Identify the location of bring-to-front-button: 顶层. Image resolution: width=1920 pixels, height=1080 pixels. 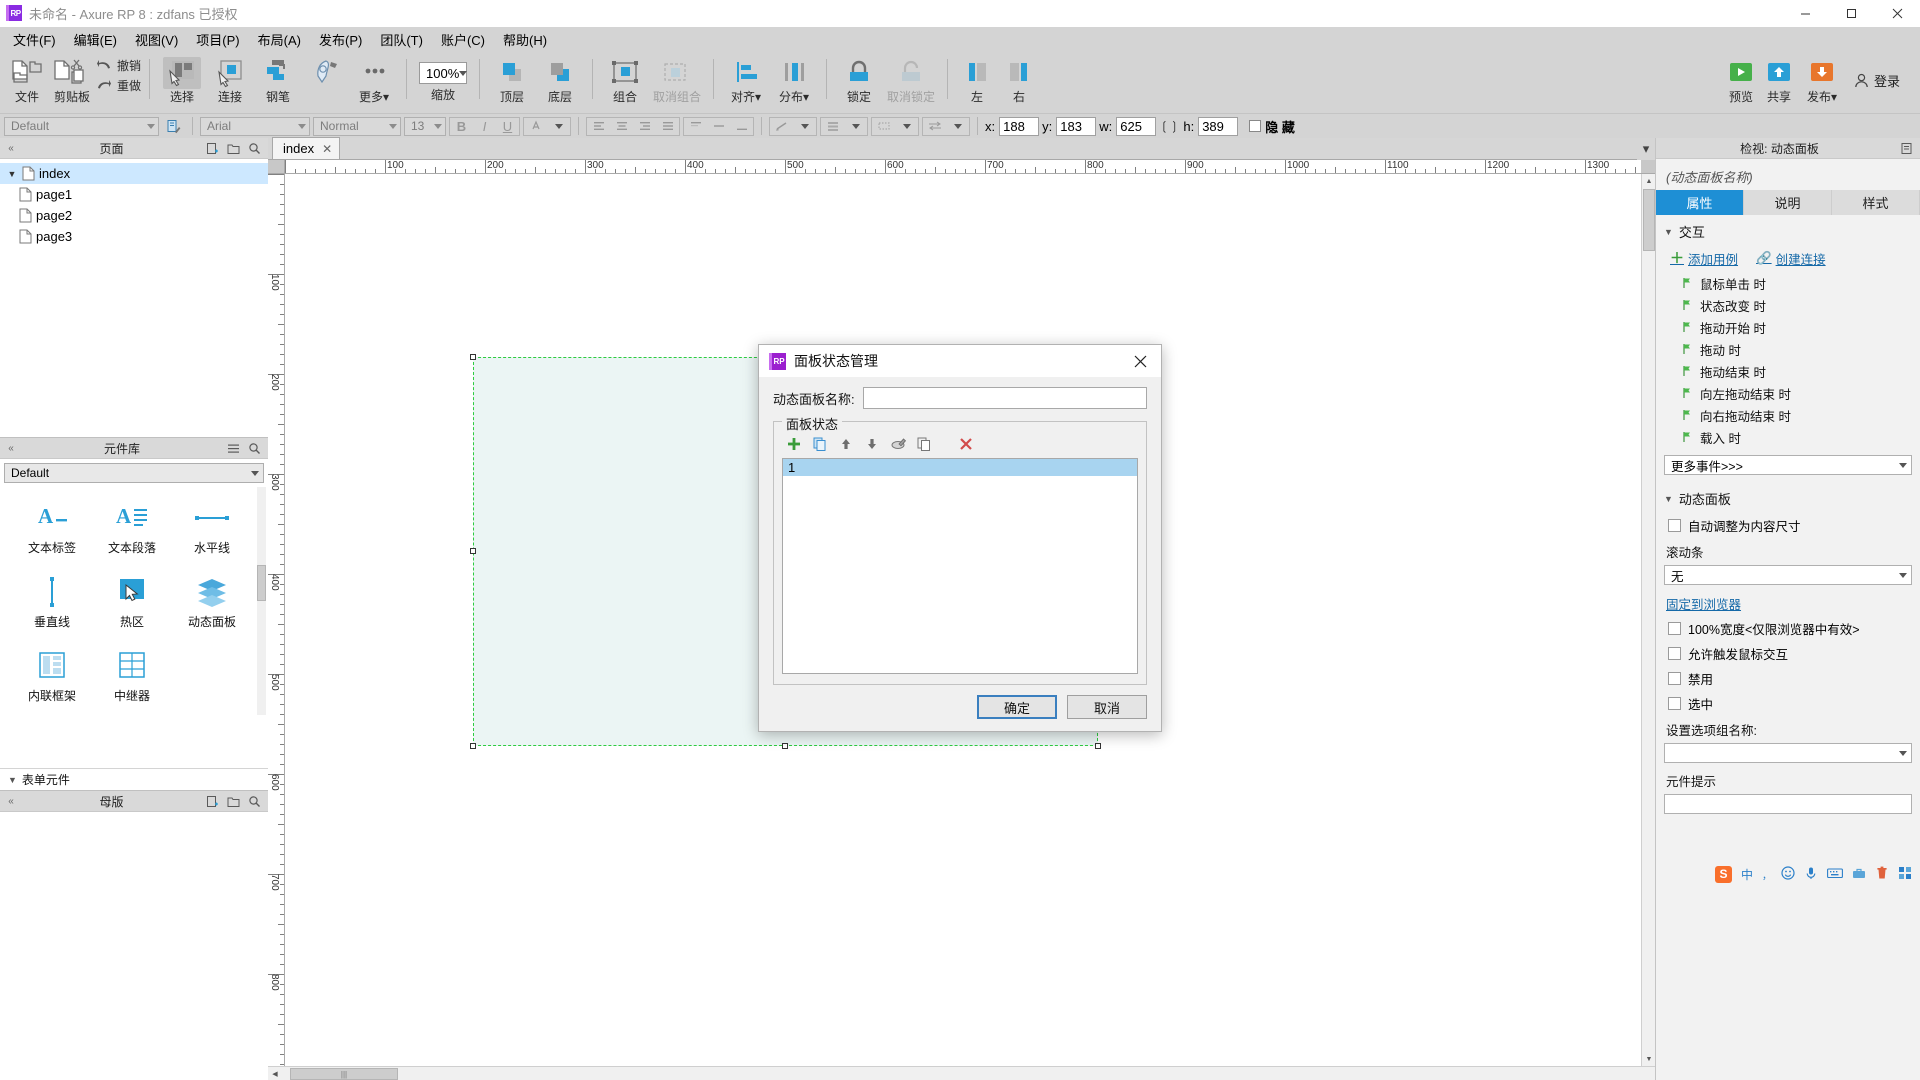
(512, 82).